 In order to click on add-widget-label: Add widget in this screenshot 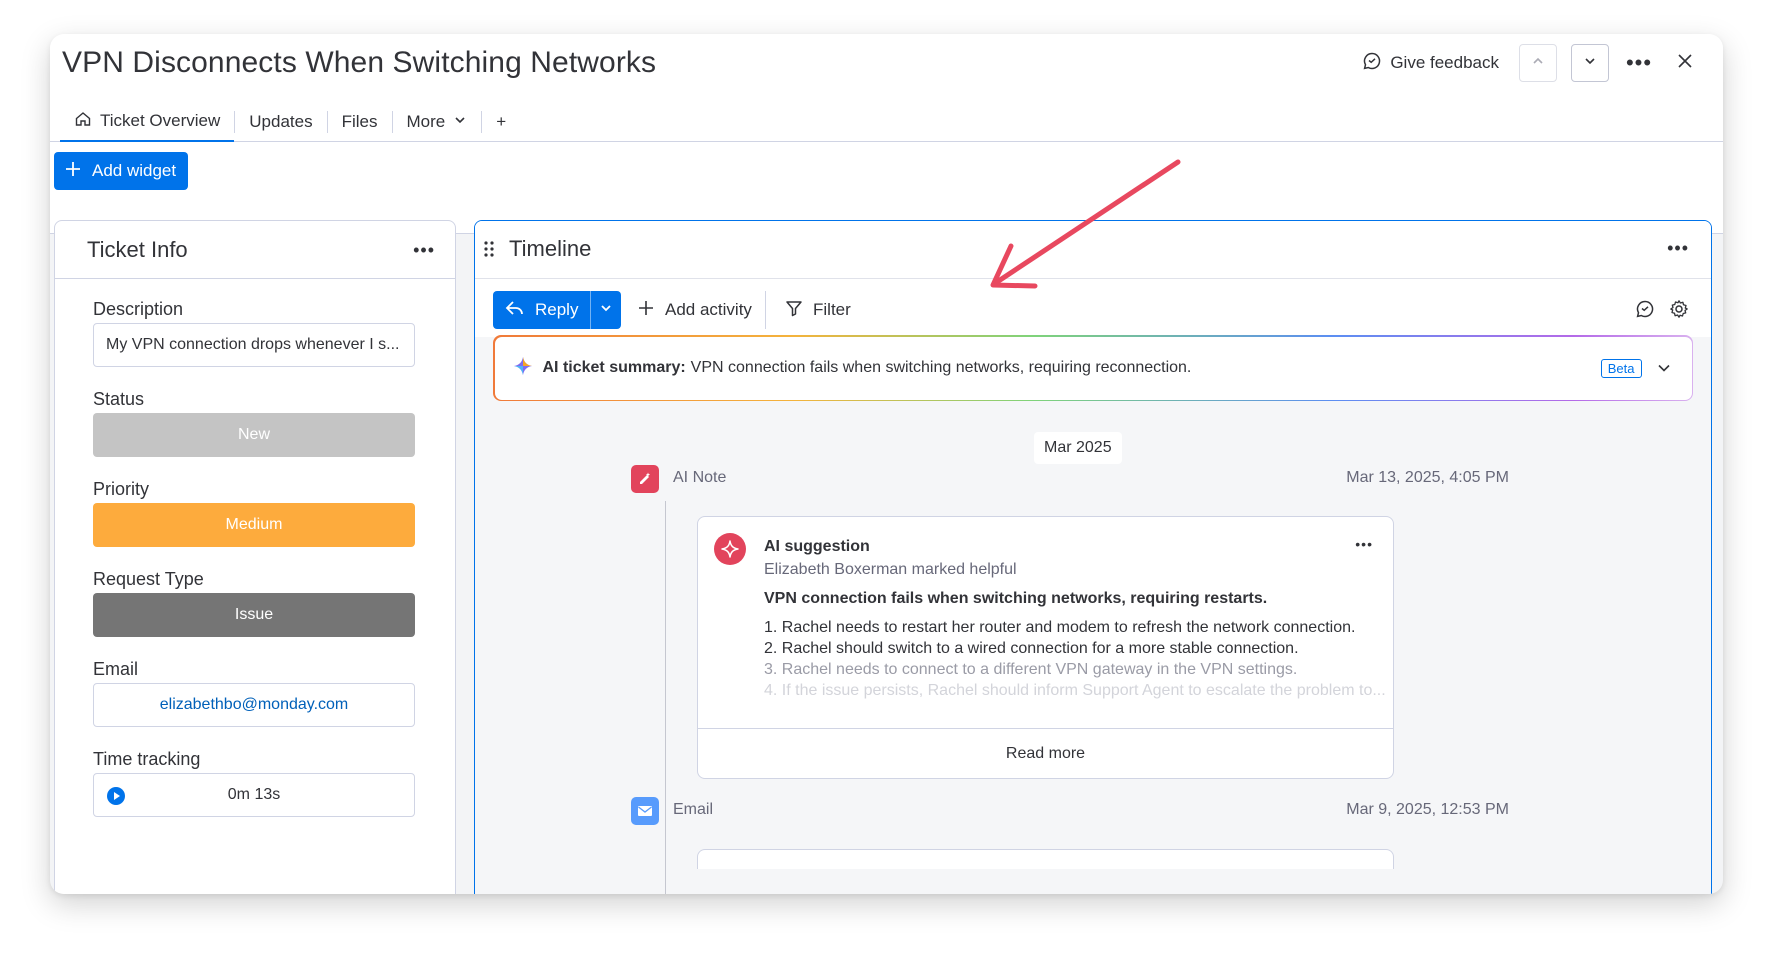, I will do `click(134, 170)`.